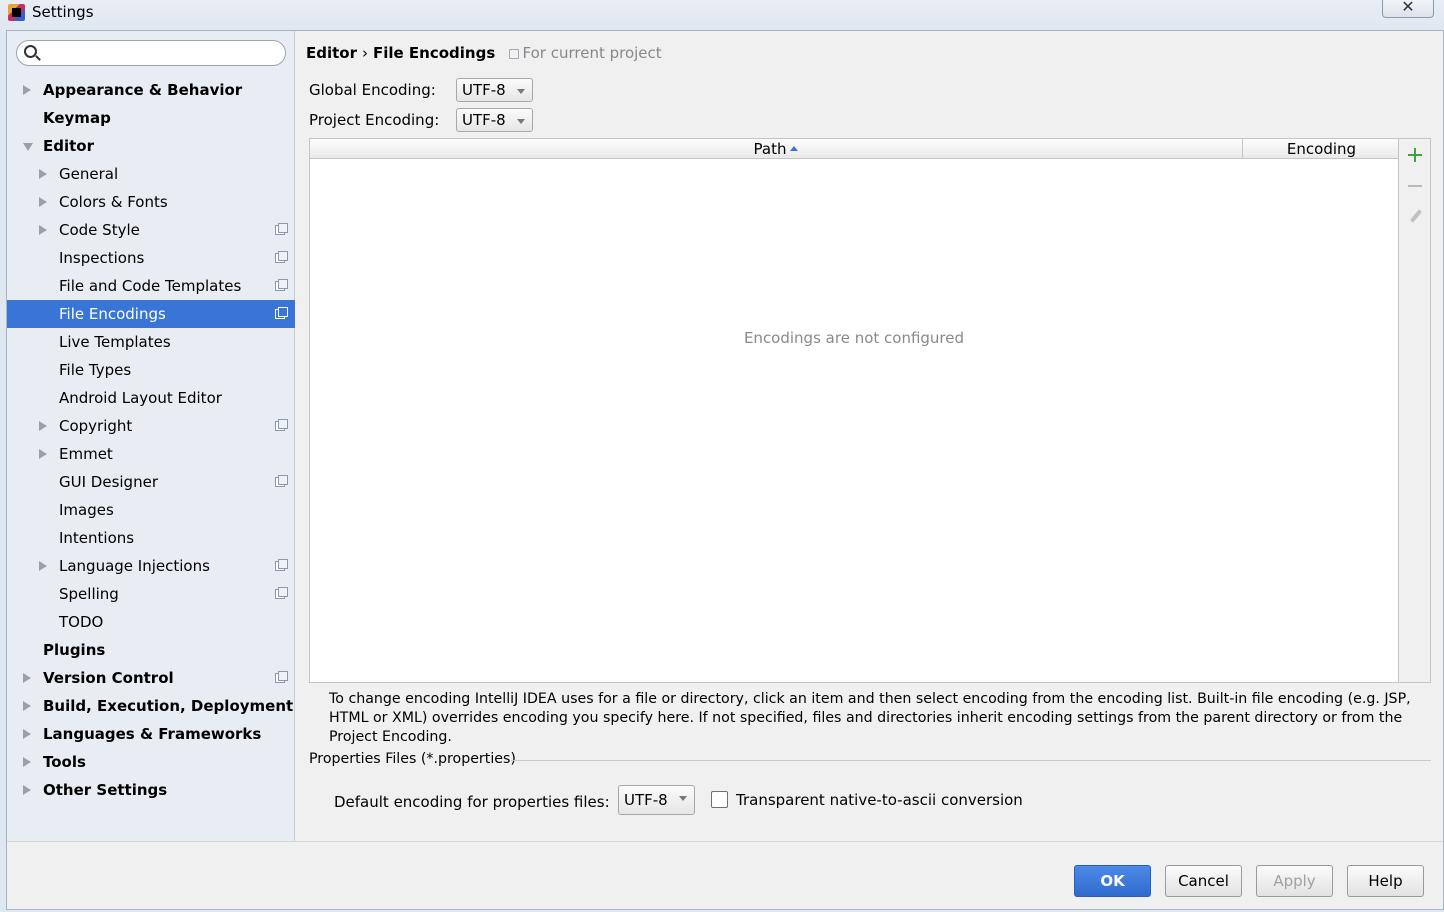  What do you see at coordinates (1415, 216) in the screenshot?
I see `edit-icon` at bounding box center [1415, 216].